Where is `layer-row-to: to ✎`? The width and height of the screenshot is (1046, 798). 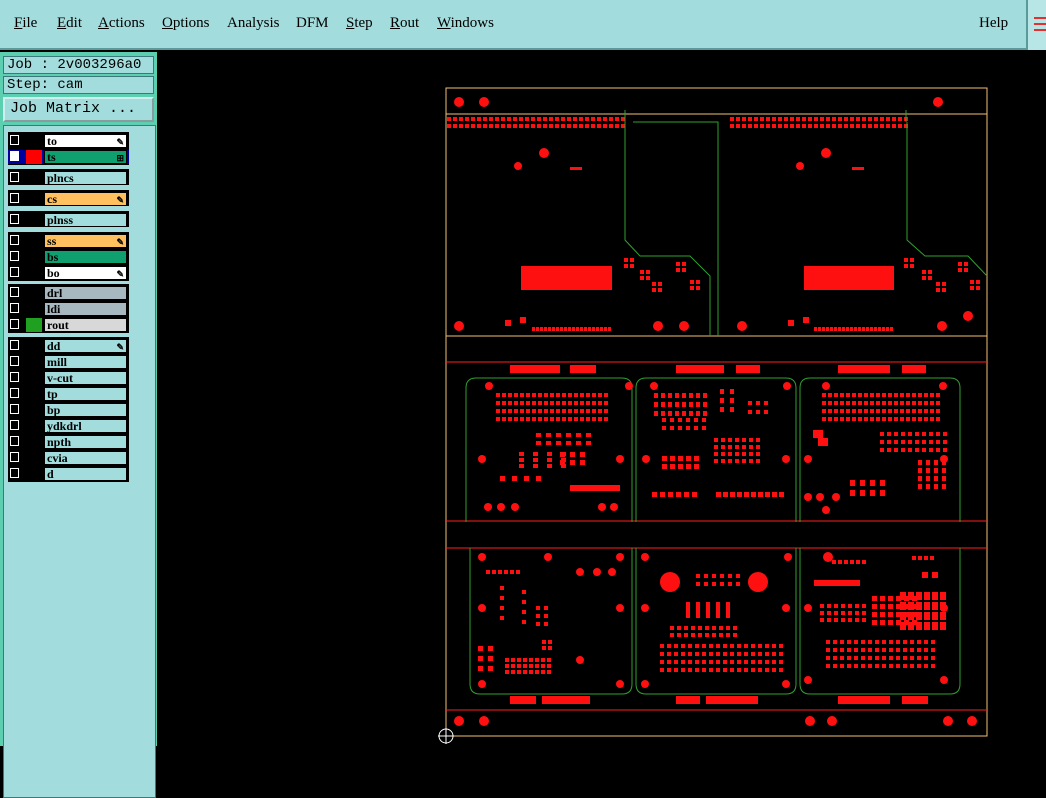 layer-row-to: to ✎ is located at coordinates (68, 141).